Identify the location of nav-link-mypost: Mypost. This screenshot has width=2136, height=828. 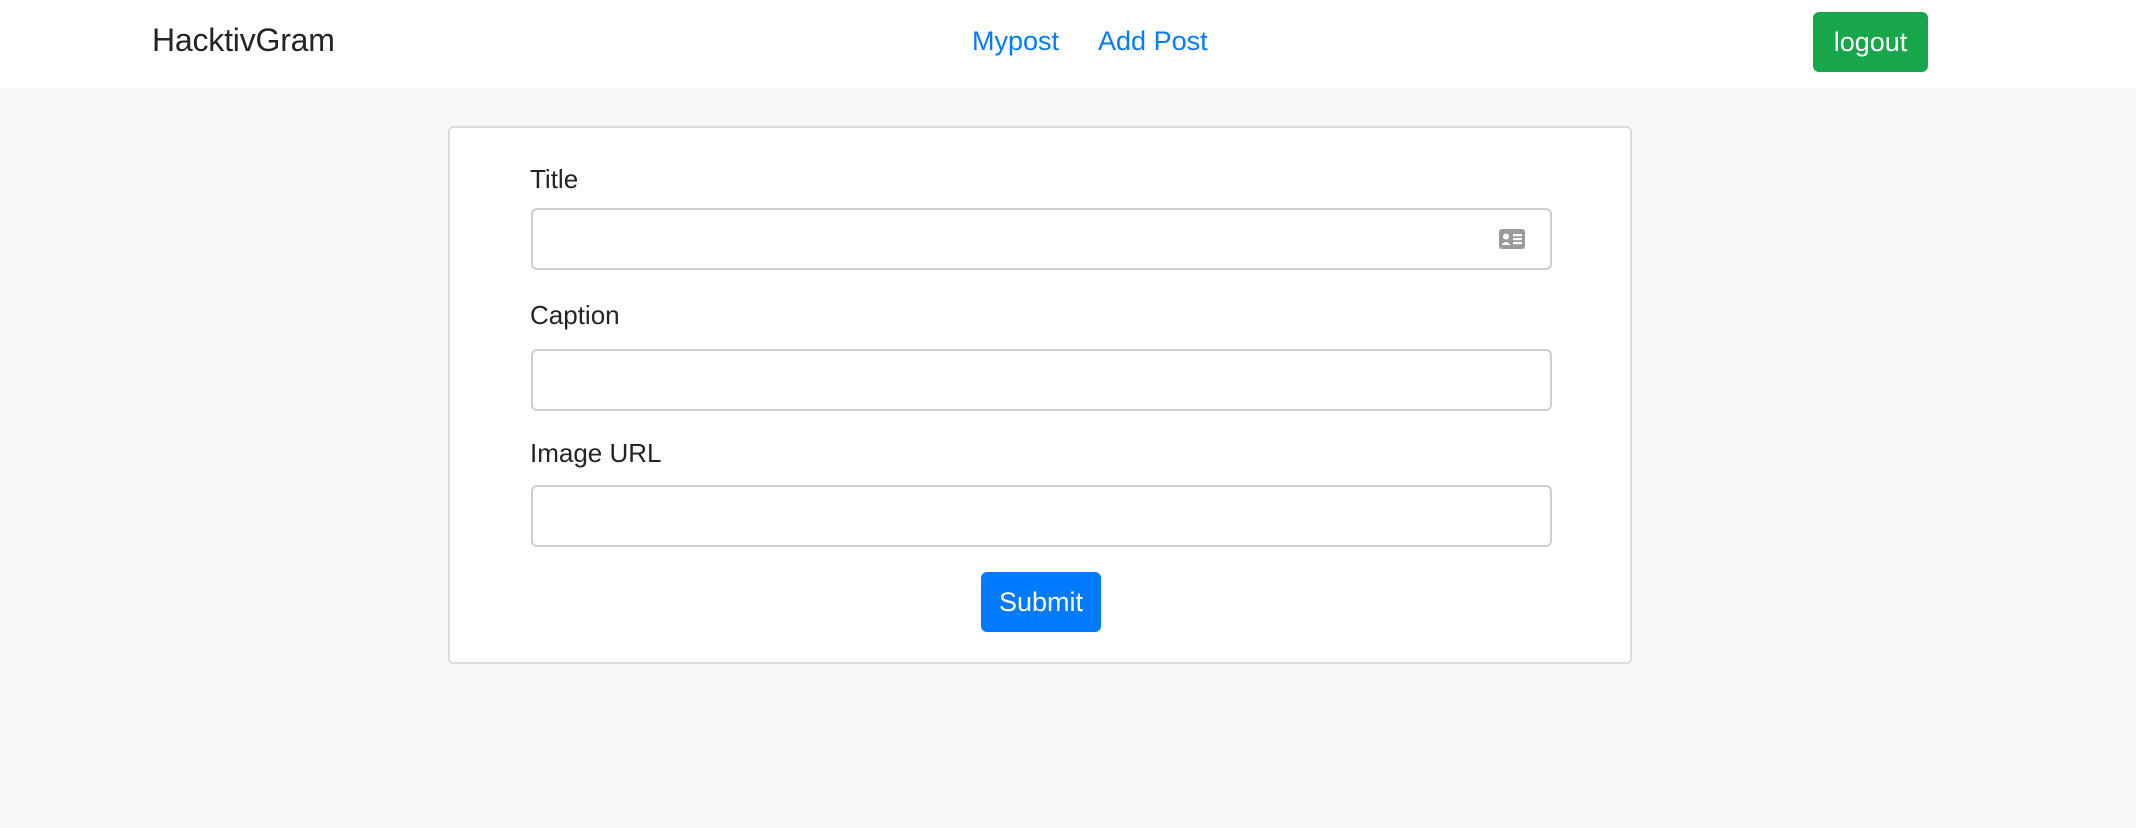
(1015, 41).